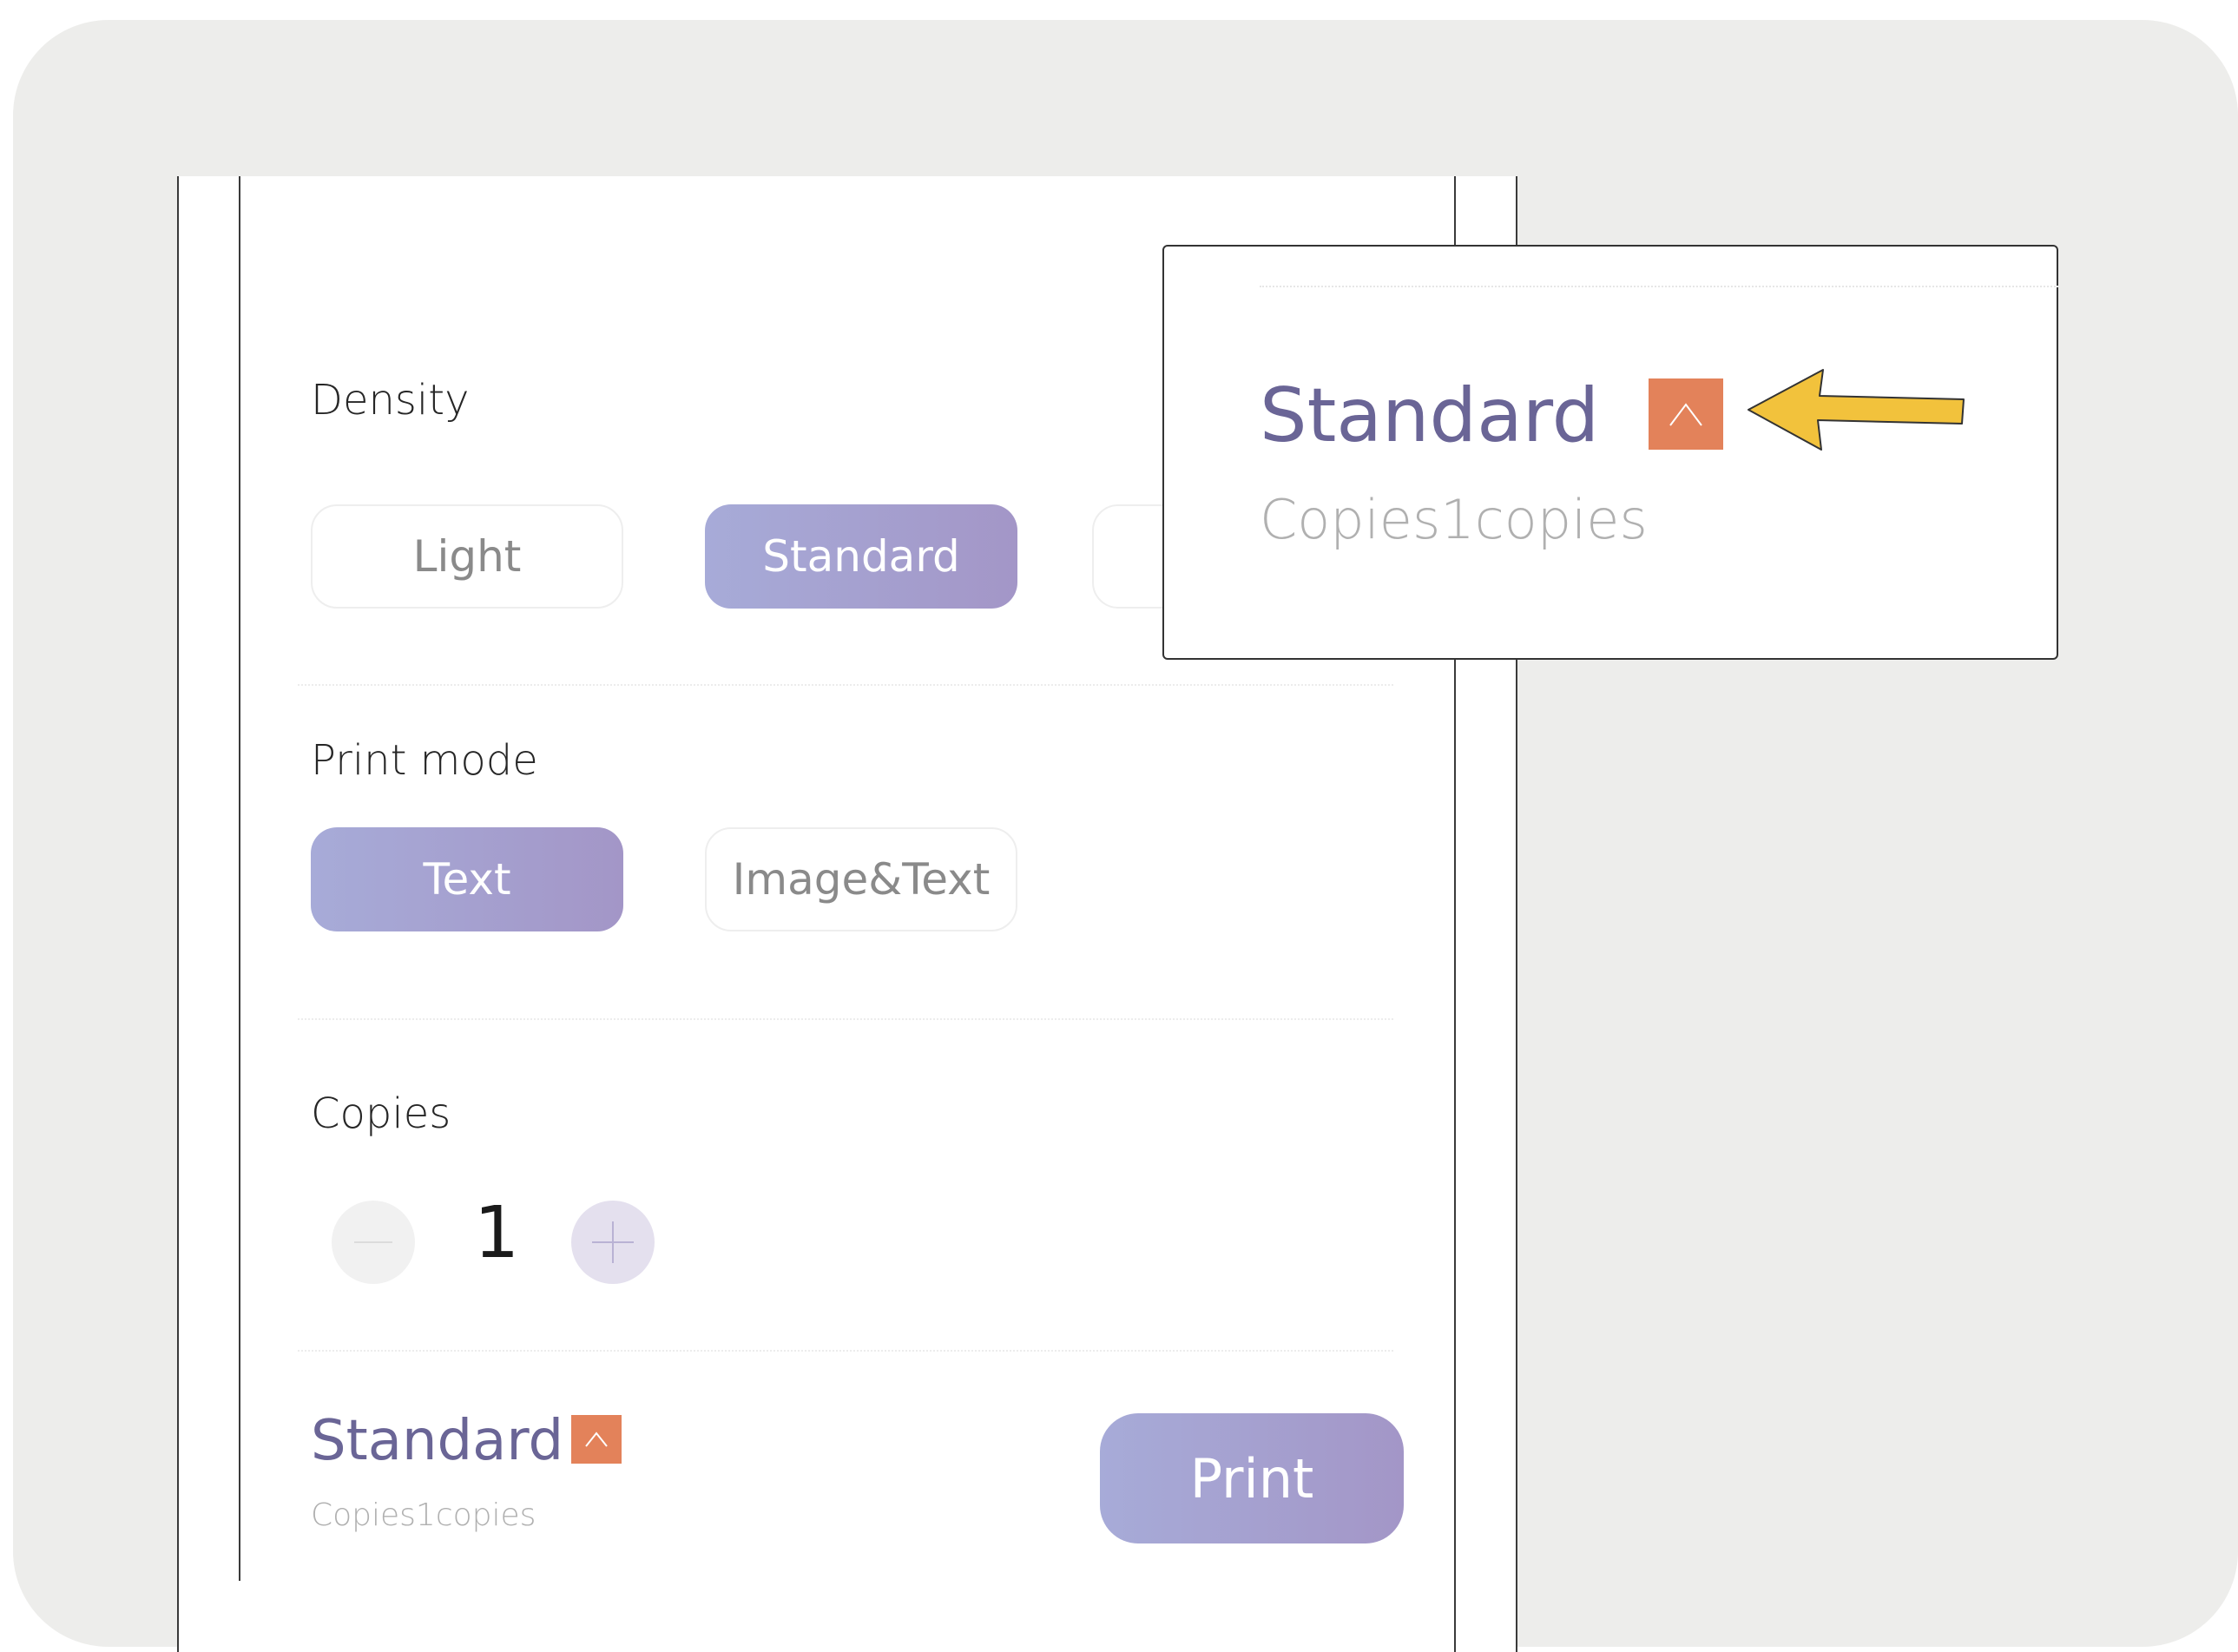 The width and height of the screenshot is (2238, 1652). Describe the element at coordinates (373, 1242) in the screenshot. I see `minus-icon` at that location.